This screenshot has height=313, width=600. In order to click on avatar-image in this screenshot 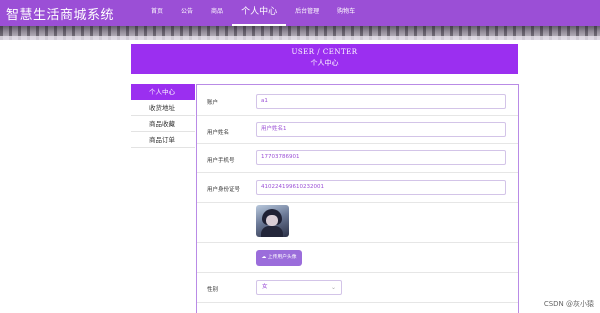, I will do `click(272, 221)`.